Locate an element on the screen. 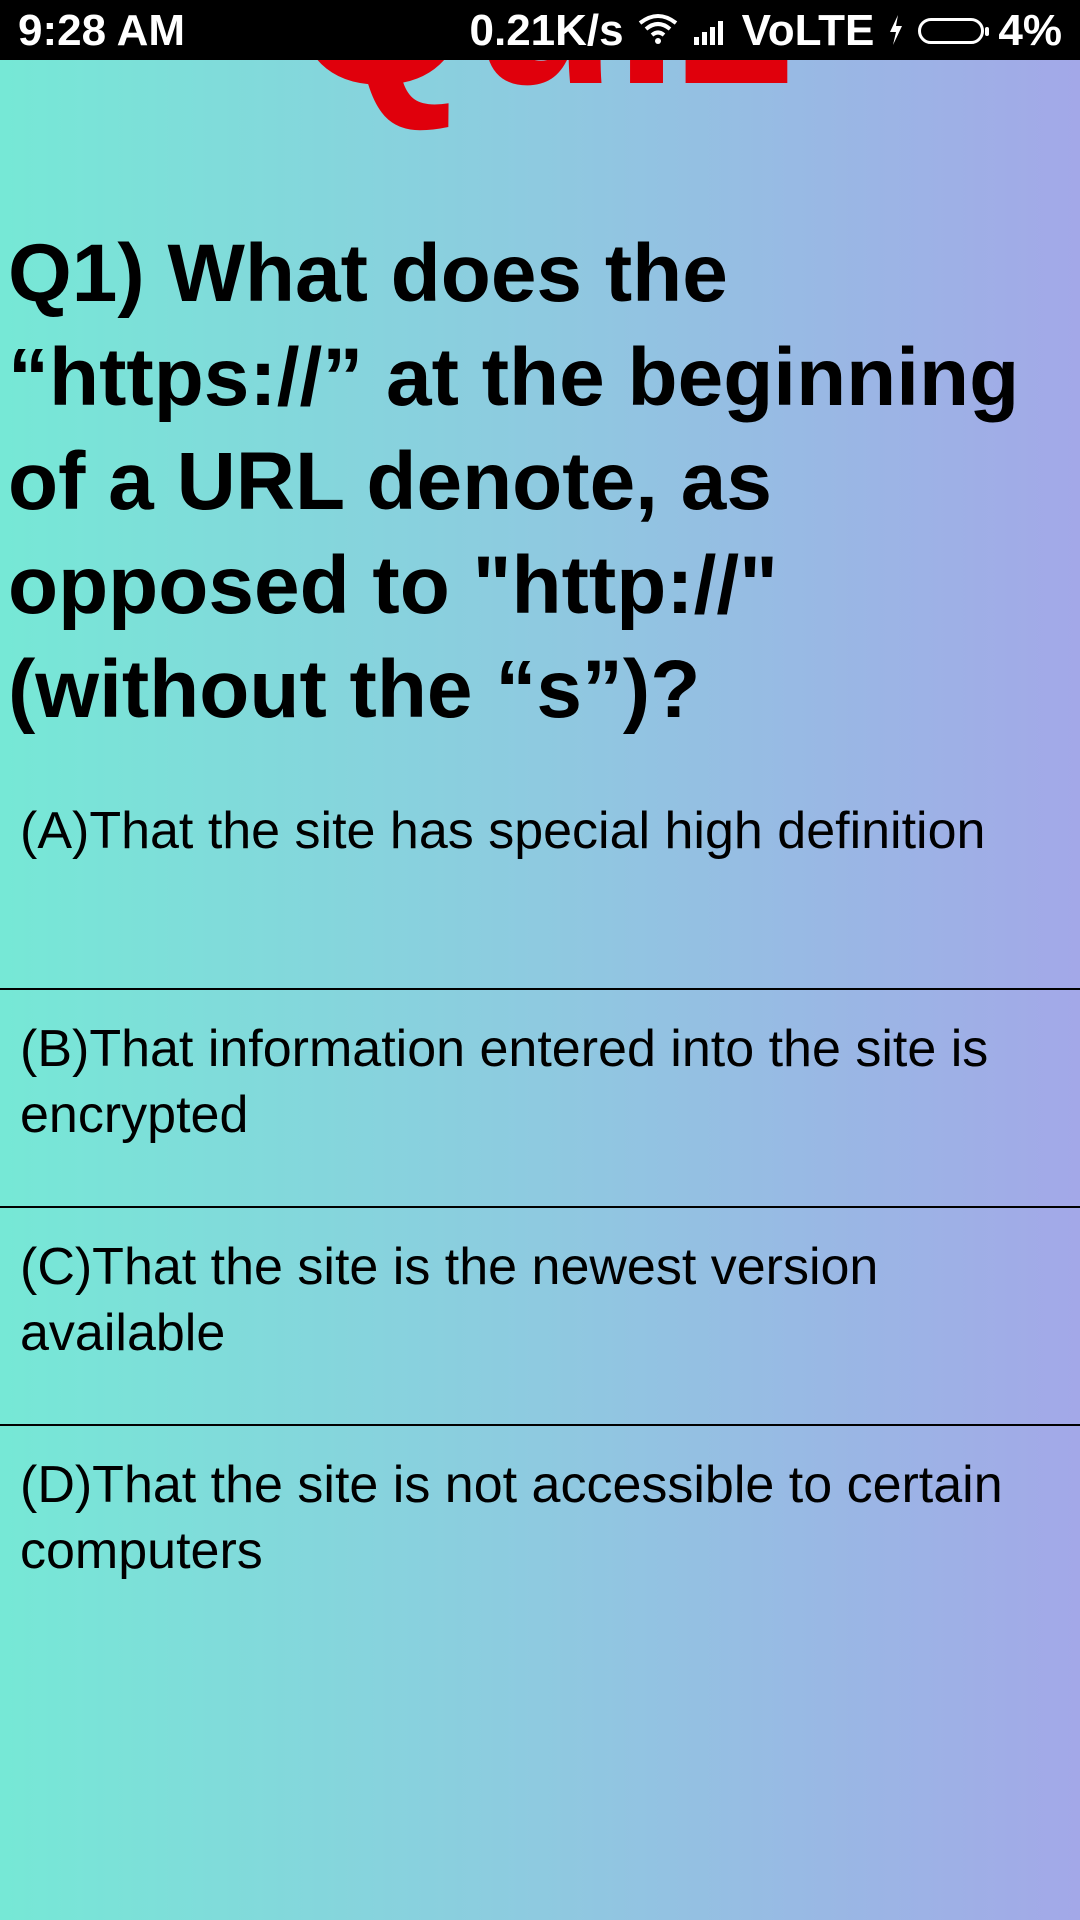 The image size is (1080, 1920). status-icons: 0.21K/s VoLTE 4% is located at coordinates (766, 31).